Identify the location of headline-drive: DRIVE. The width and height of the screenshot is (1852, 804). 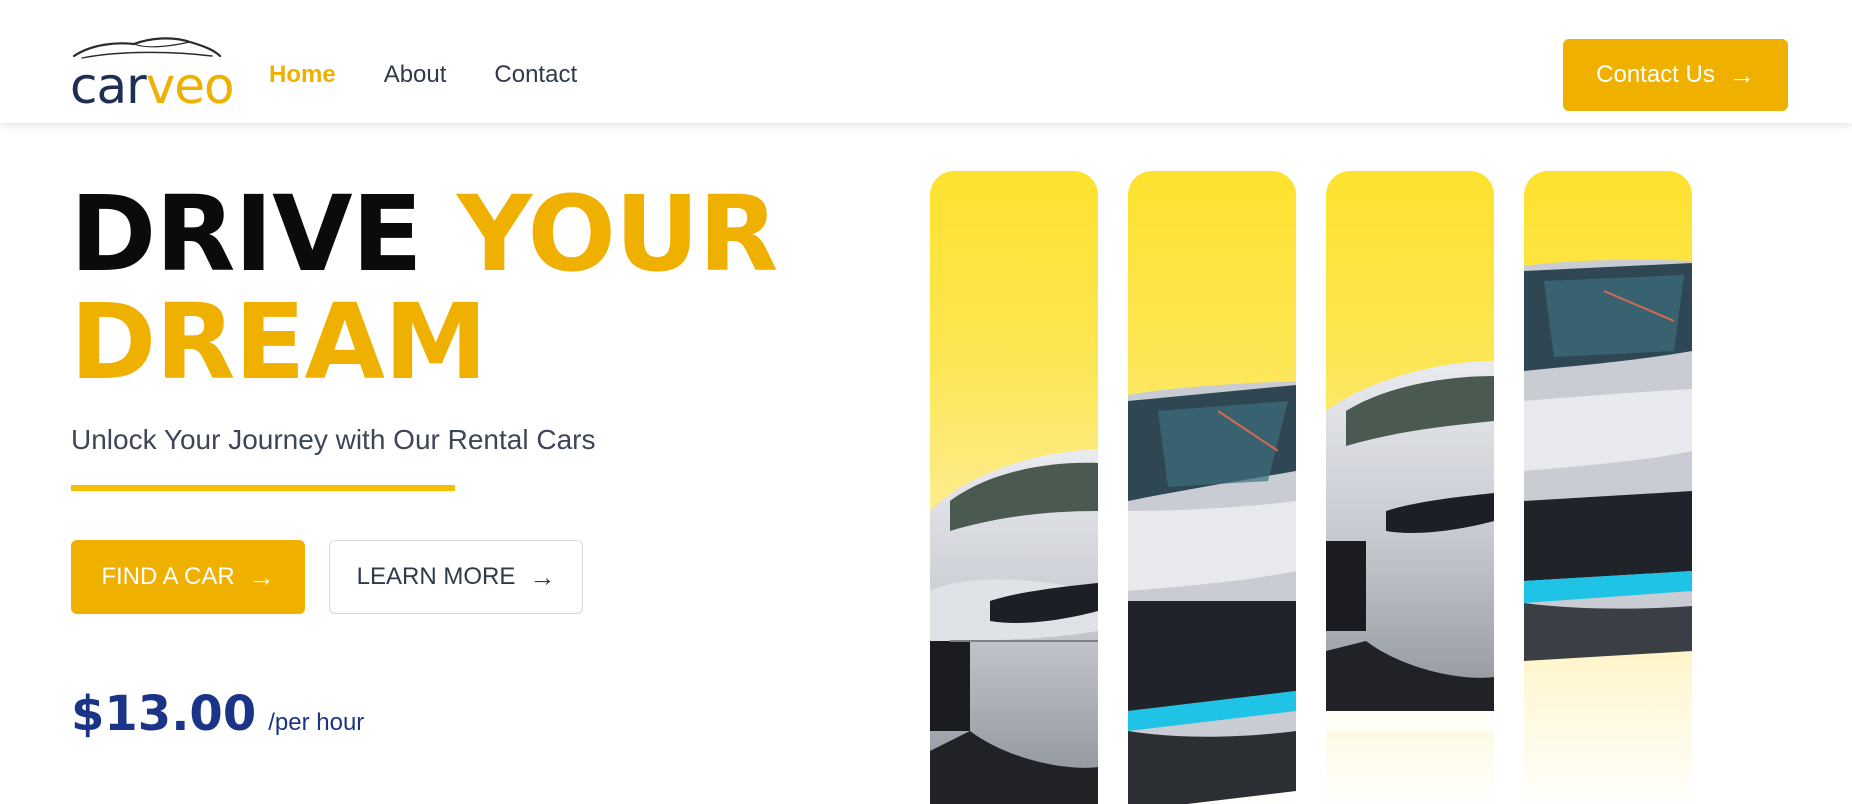
(246, 234).